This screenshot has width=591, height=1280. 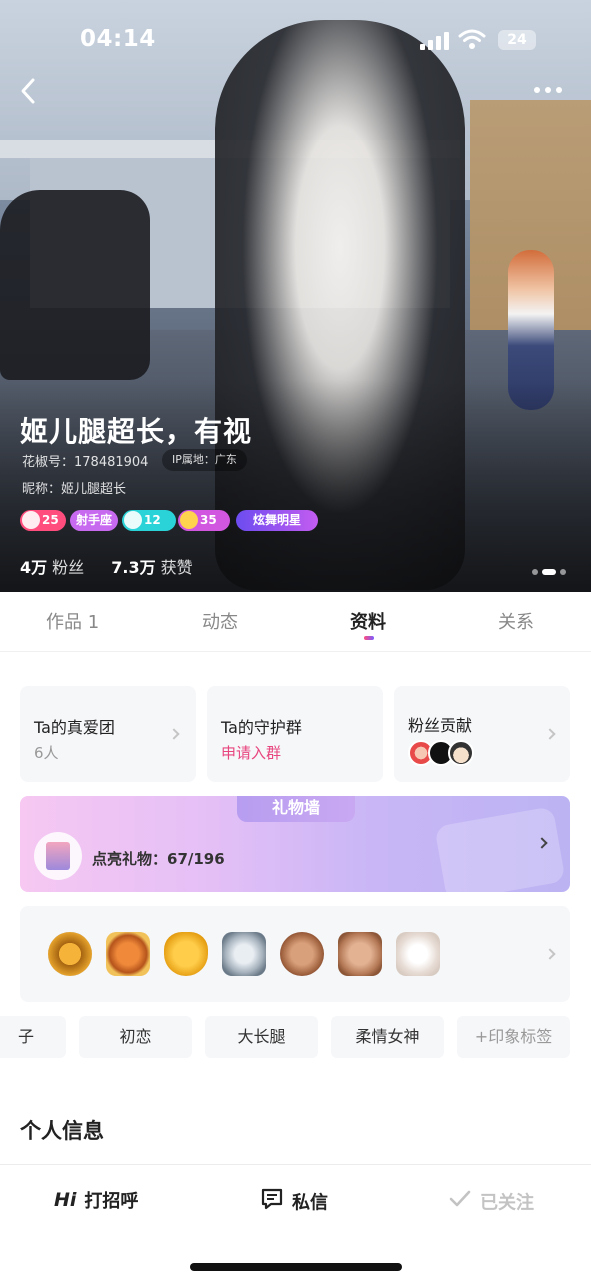 I want to click on likes-stat: 7.3万 获赞, so click(x=152, y=567).